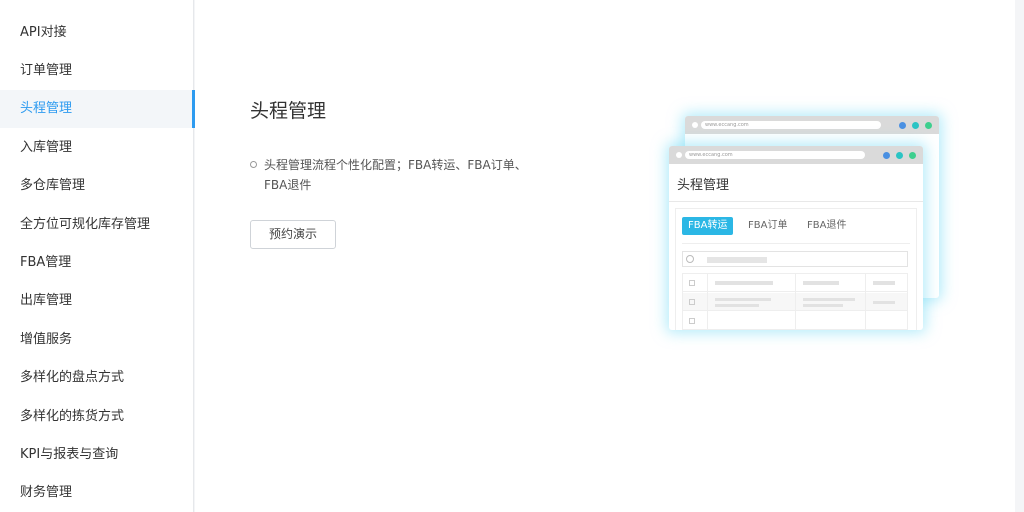  Describe the element at coordinates (97, 378) in the screenshot. I see `sidebar-item-stocktake: 多样化的盘点方式` at that location.